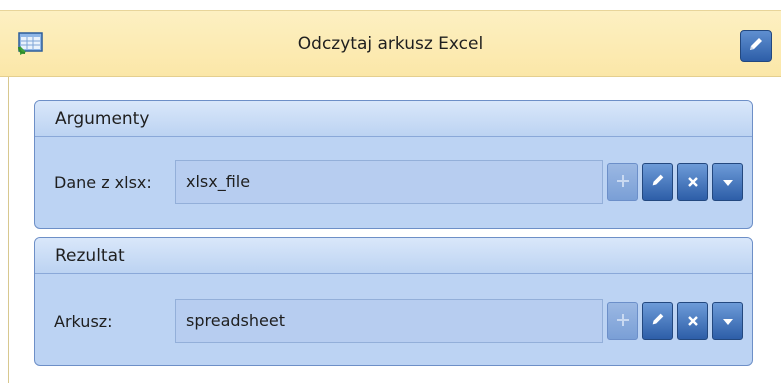  I want to click on edit-activity-button, so click(756, 46).